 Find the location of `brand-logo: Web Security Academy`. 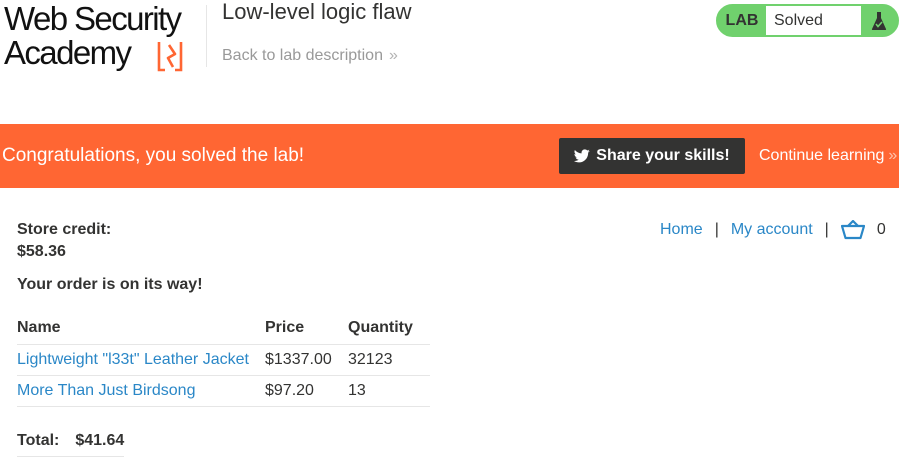

brand-logo: Web Security Academy is located at coordinates (104, 38).